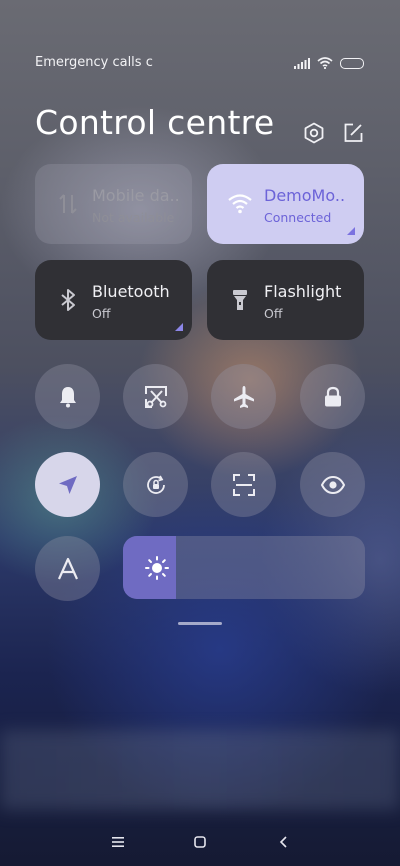 The height and width of the screenshot is (866, 400). Describe the element at coordinates (179, 327) in the screenshot. I see `bluetooth-expand-corner` at that location.